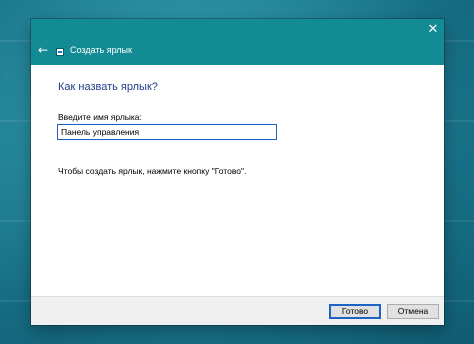 This screenshot has width=474, height=344. I want to click on shortcut-name-input, so click(167, 132).